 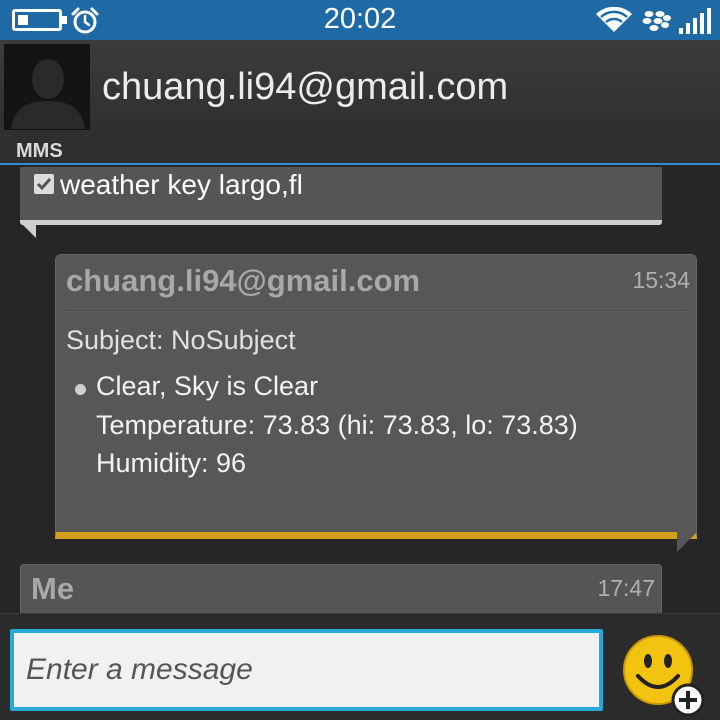 What do you see at coordinates (53, 588) in the screenshot?
I see `message-sender: Me` at bounding box center [53, 588].